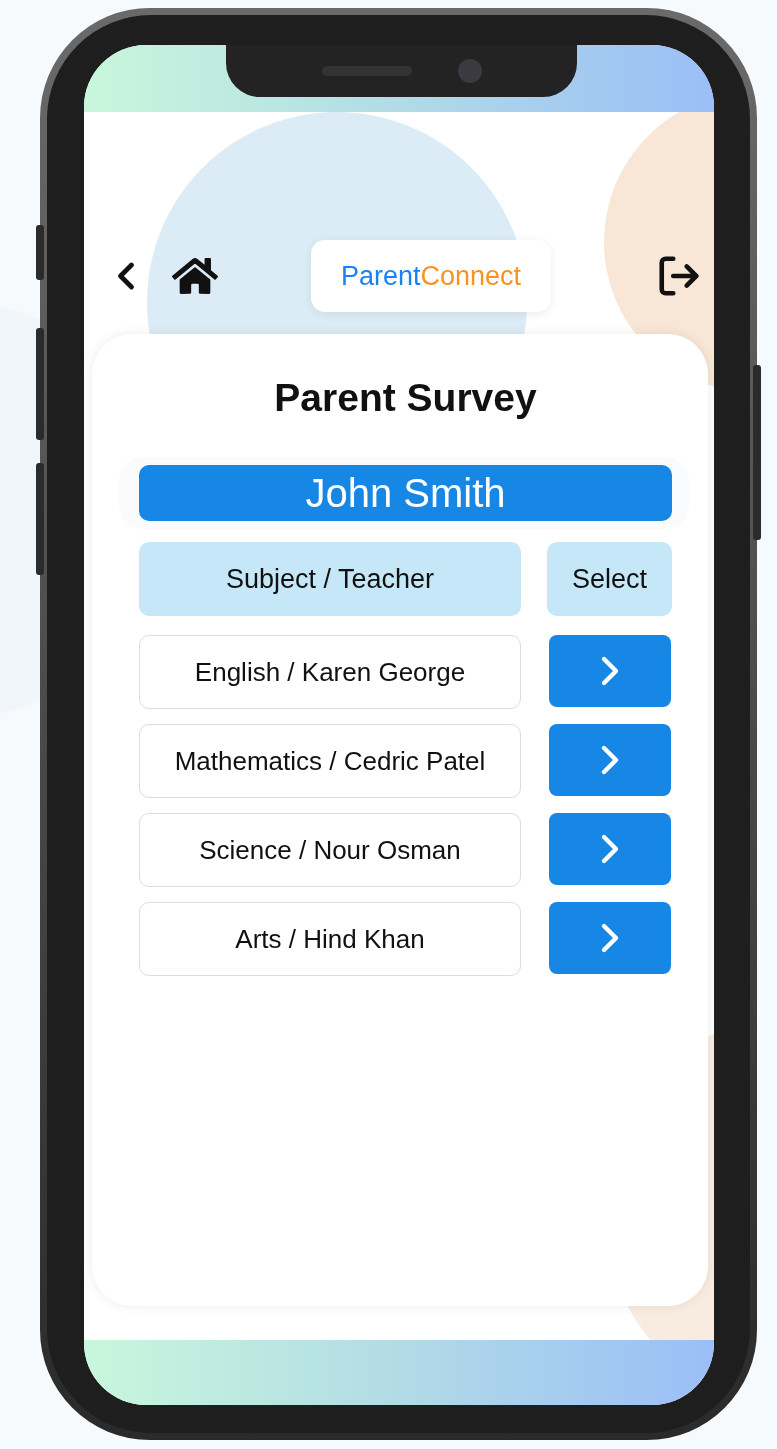  Describe the element at coordinates (330, 672) in the screenshot. I see `subject-teacher-cell: English / Karen George` at that location.